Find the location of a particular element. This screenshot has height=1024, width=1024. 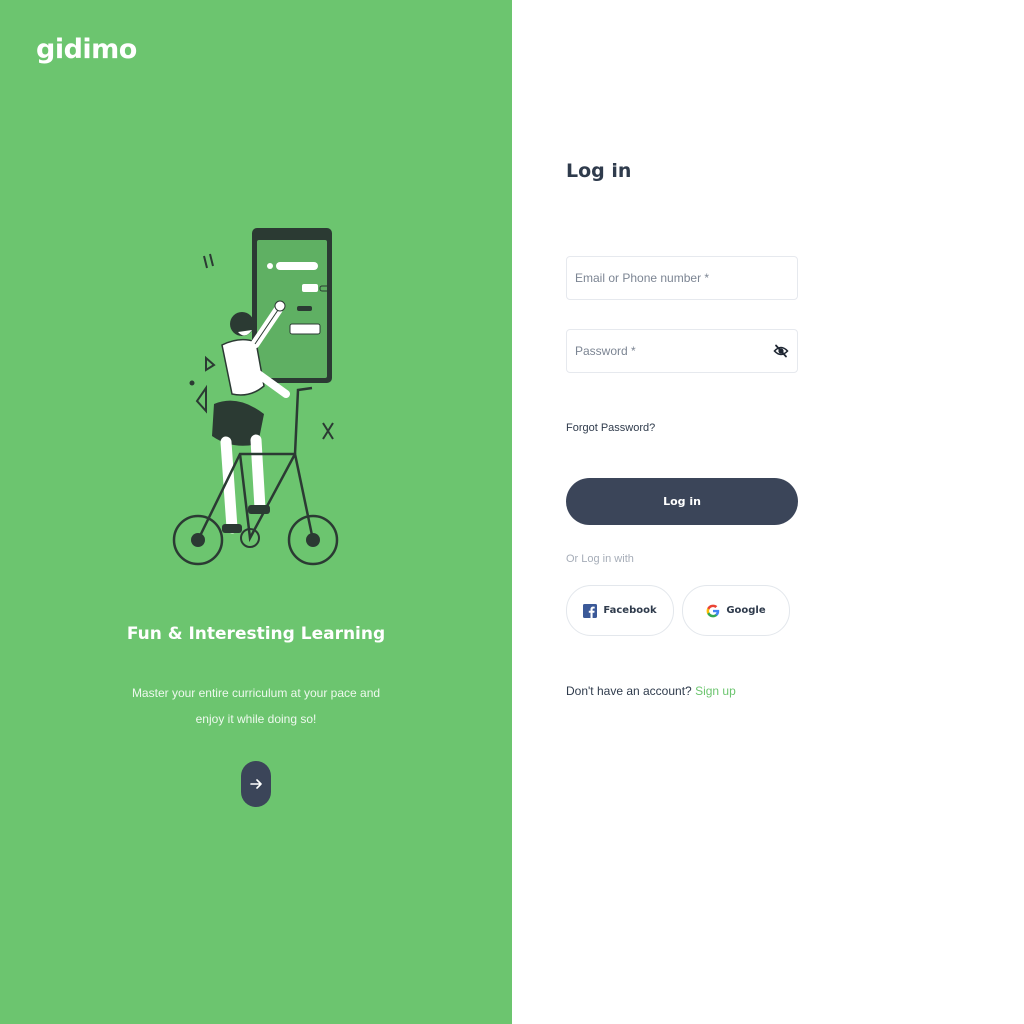

facebook-icon is located at coordinates (590, 610).